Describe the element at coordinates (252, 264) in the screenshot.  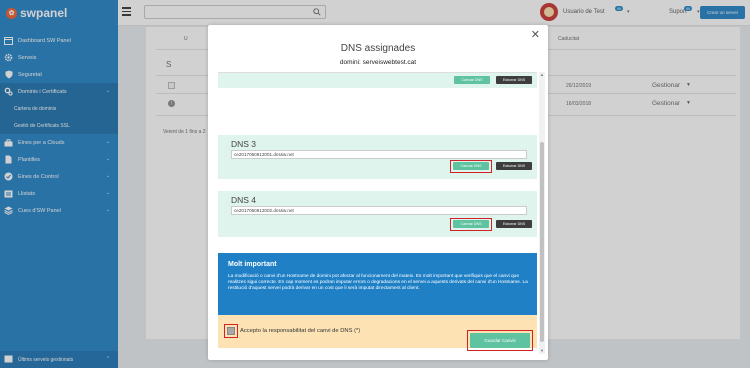
I see `warning-title: Molt important` at that location.